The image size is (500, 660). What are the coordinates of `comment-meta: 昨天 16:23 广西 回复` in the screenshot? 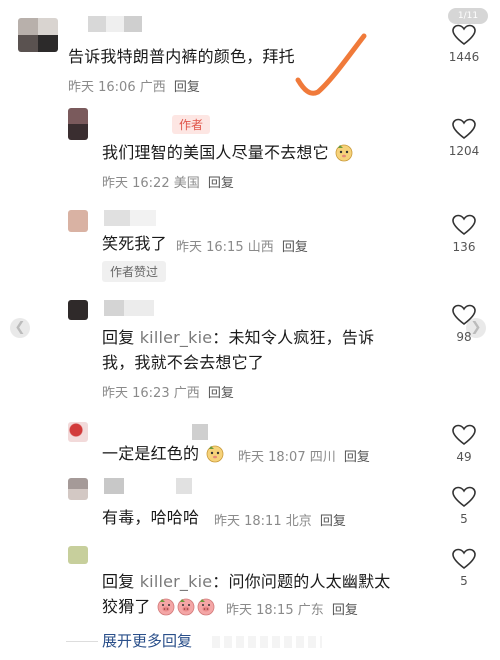 It's located at (168, 391).